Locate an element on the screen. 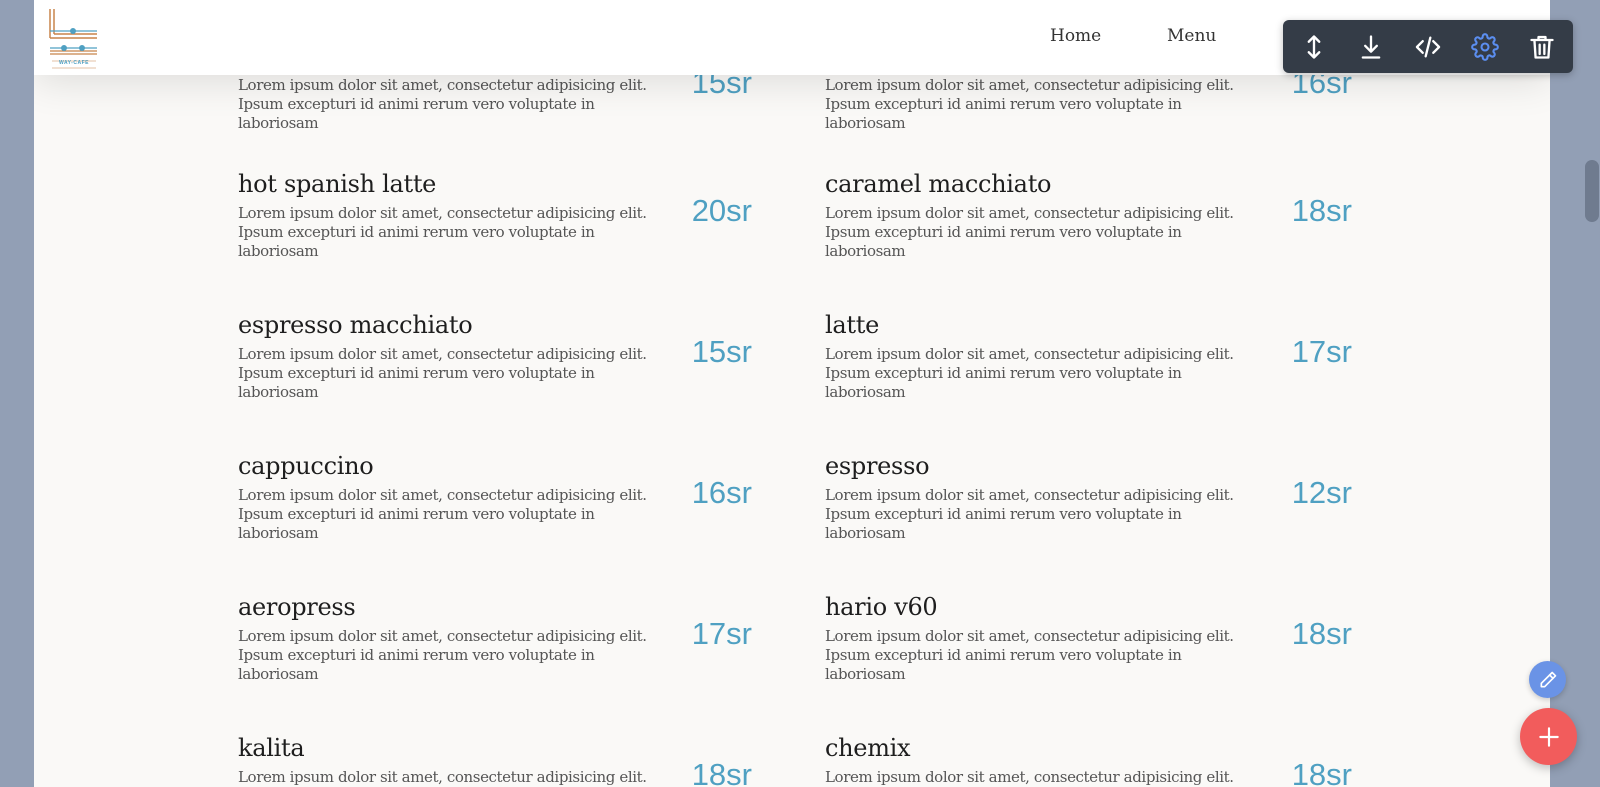  delete-button is located at coordinates (1542, 46).